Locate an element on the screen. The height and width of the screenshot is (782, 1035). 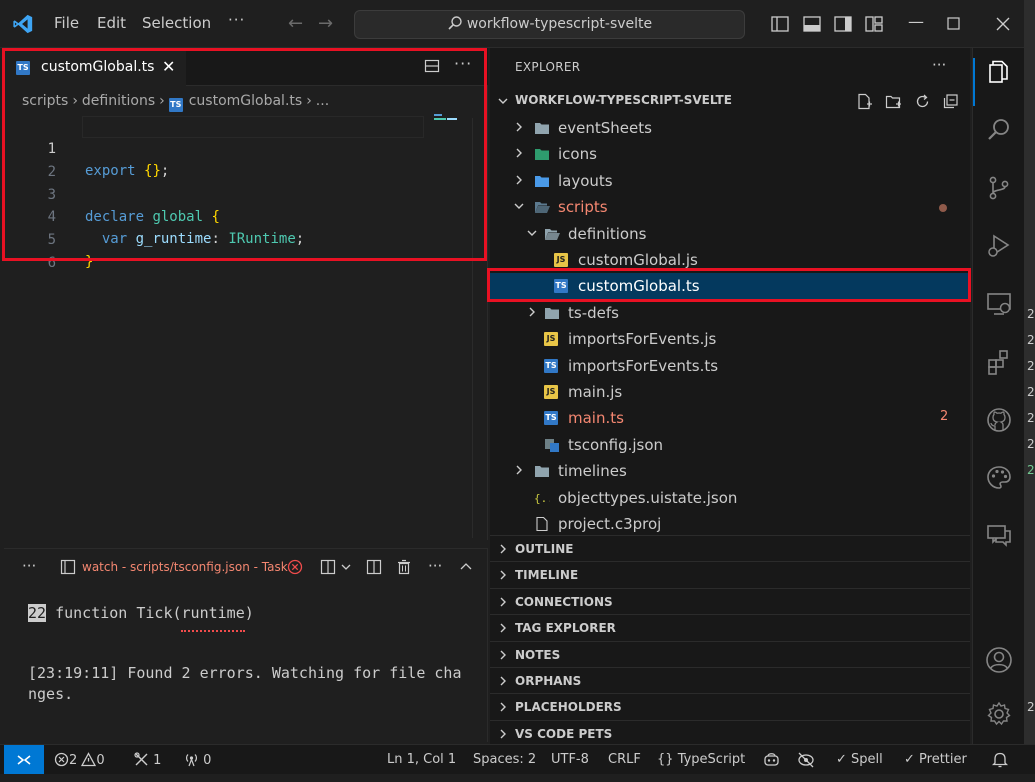
section-timeline: TIMELINE is located at coordinates (730, 574).